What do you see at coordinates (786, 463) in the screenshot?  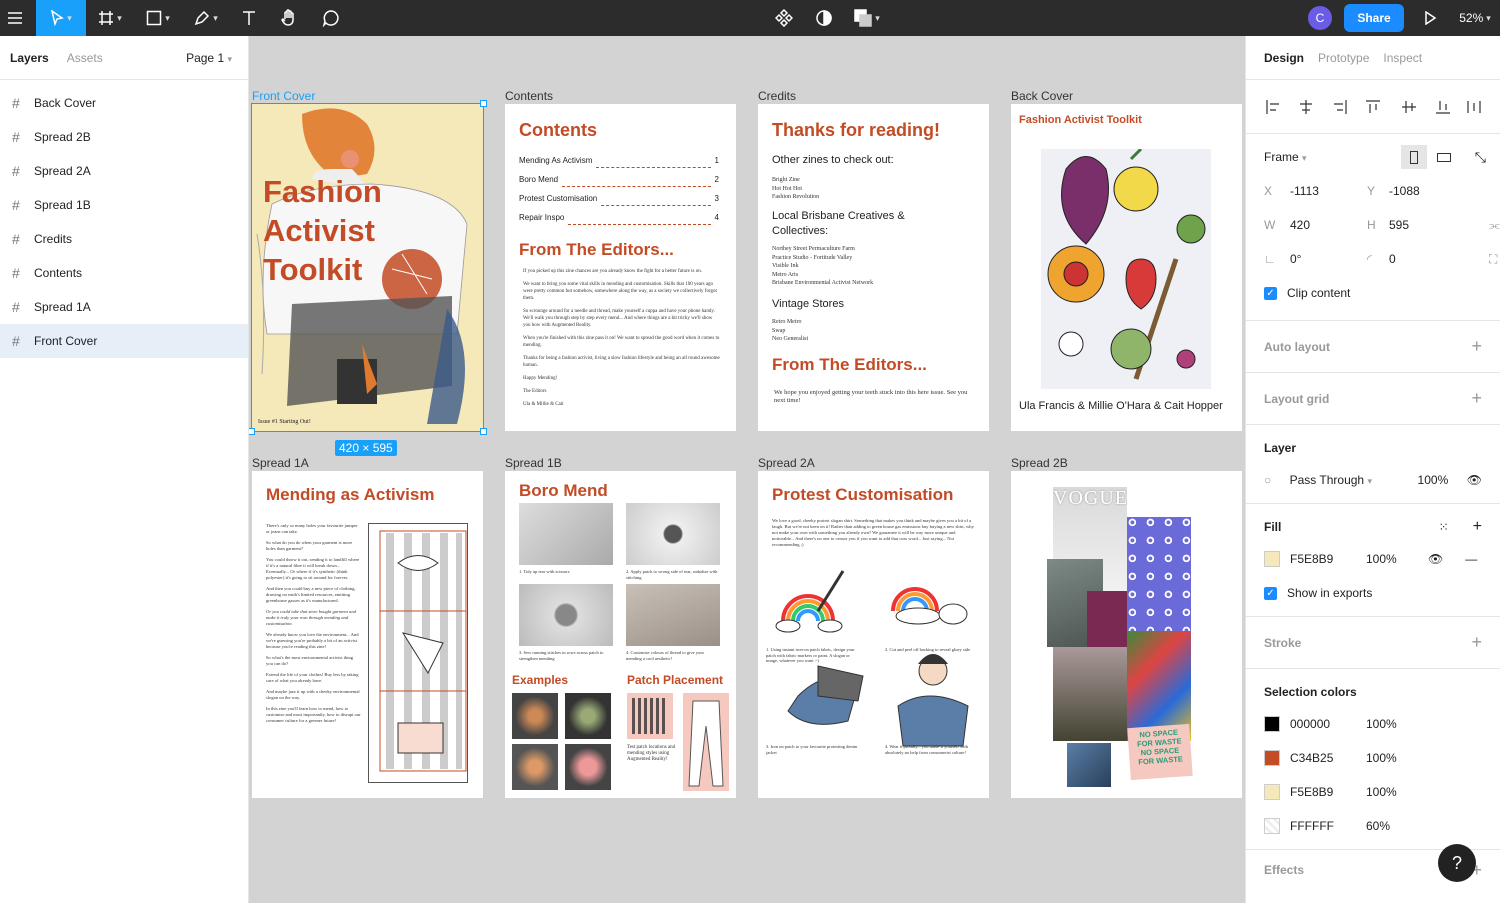 I see `frame-label-spread-2a: Spread 2A` at bounding box center [786, 463].